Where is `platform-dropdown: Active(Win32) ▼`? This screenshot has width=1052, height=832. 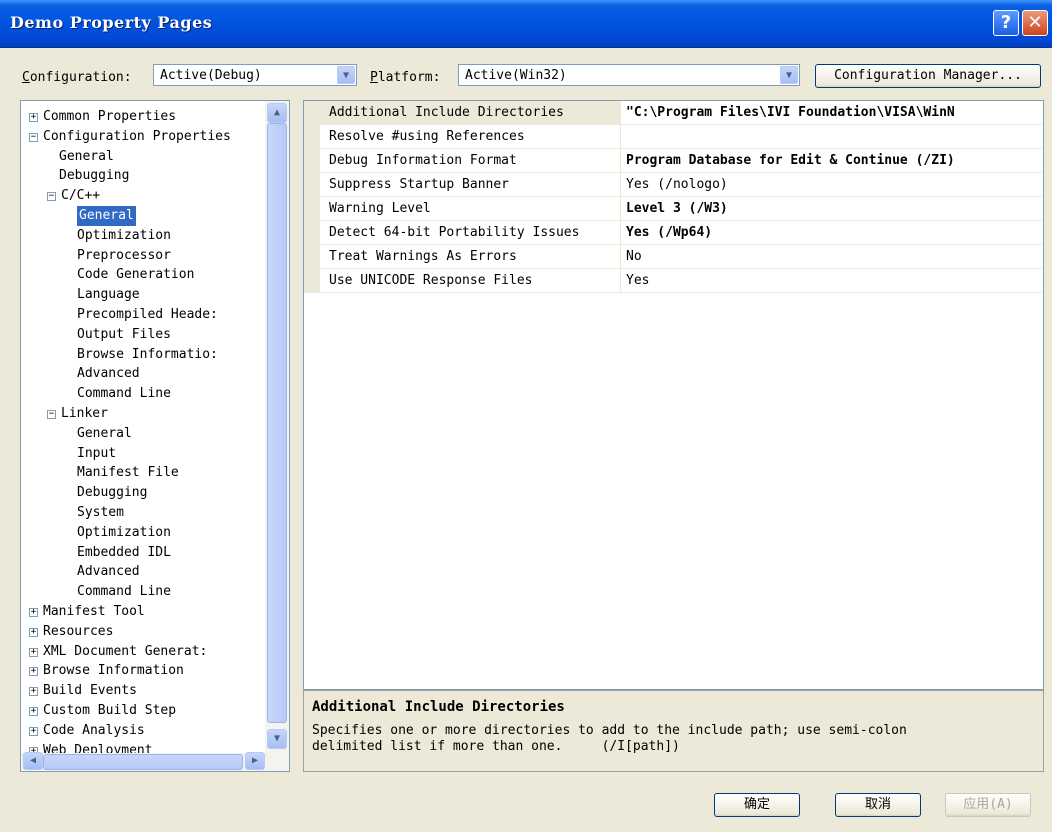
platform-dropdown: Active(Win32) ▼ is located at coordinates (629, 75).